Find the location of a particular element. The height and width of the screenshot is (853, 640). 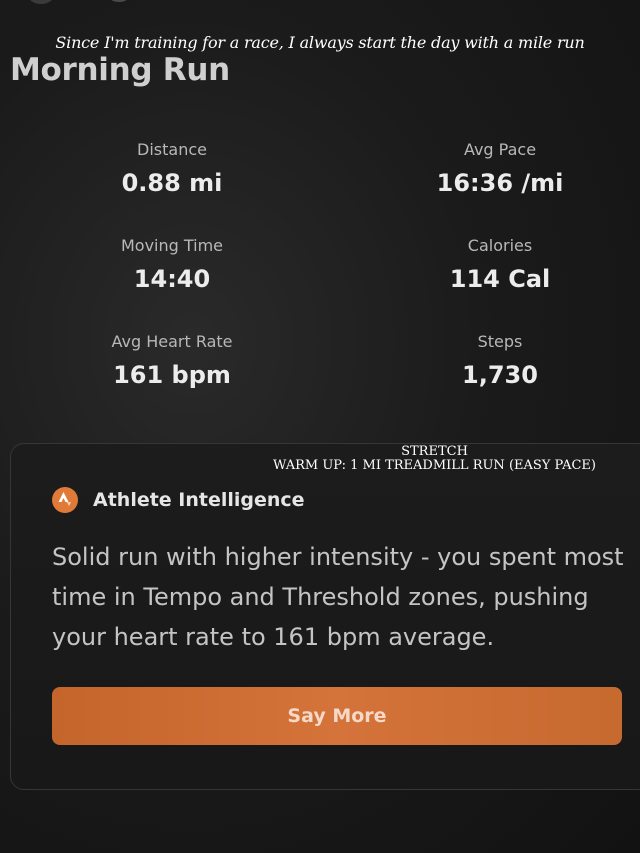

stat-value: 1,730 is located at coordinates (500, 375).